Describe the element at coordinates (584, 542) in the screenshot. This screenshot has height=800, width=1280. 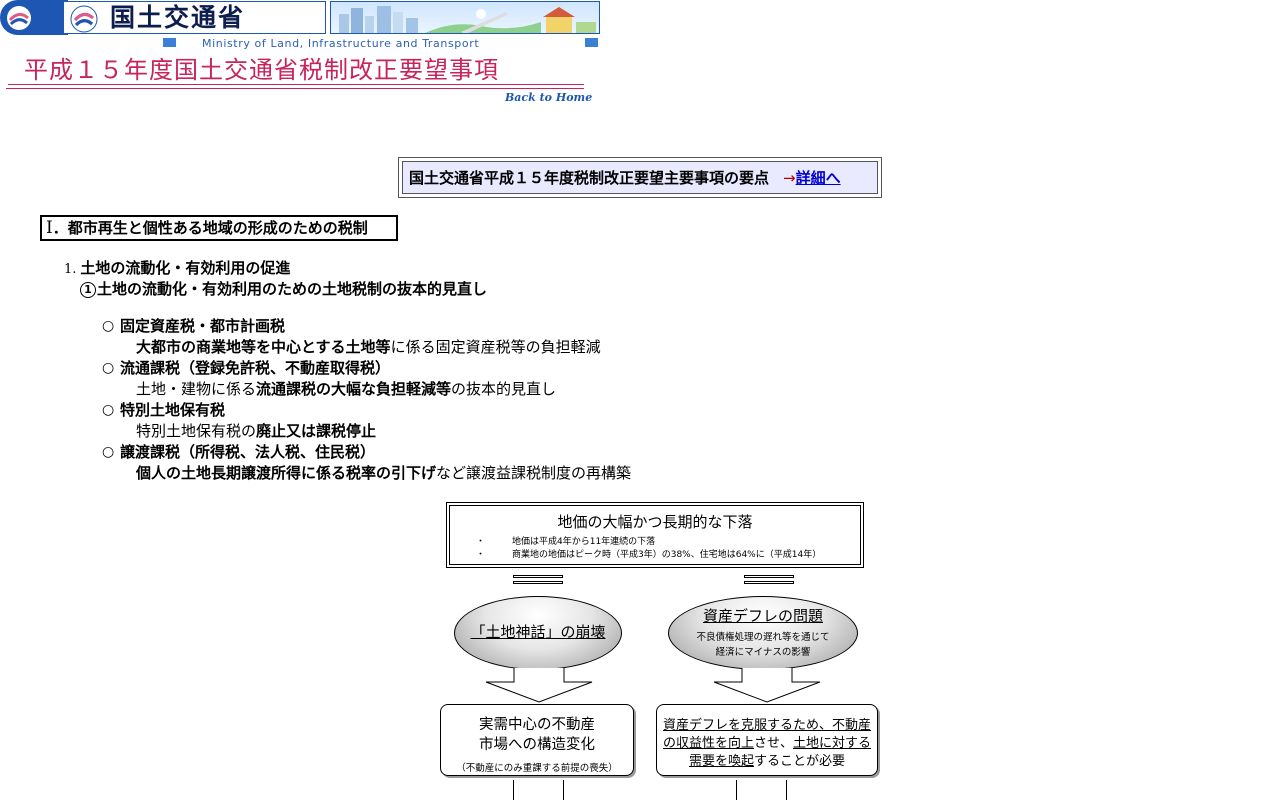
I see `diagram-note-line: 地価は平成4年から11年連続の下落` at that location.